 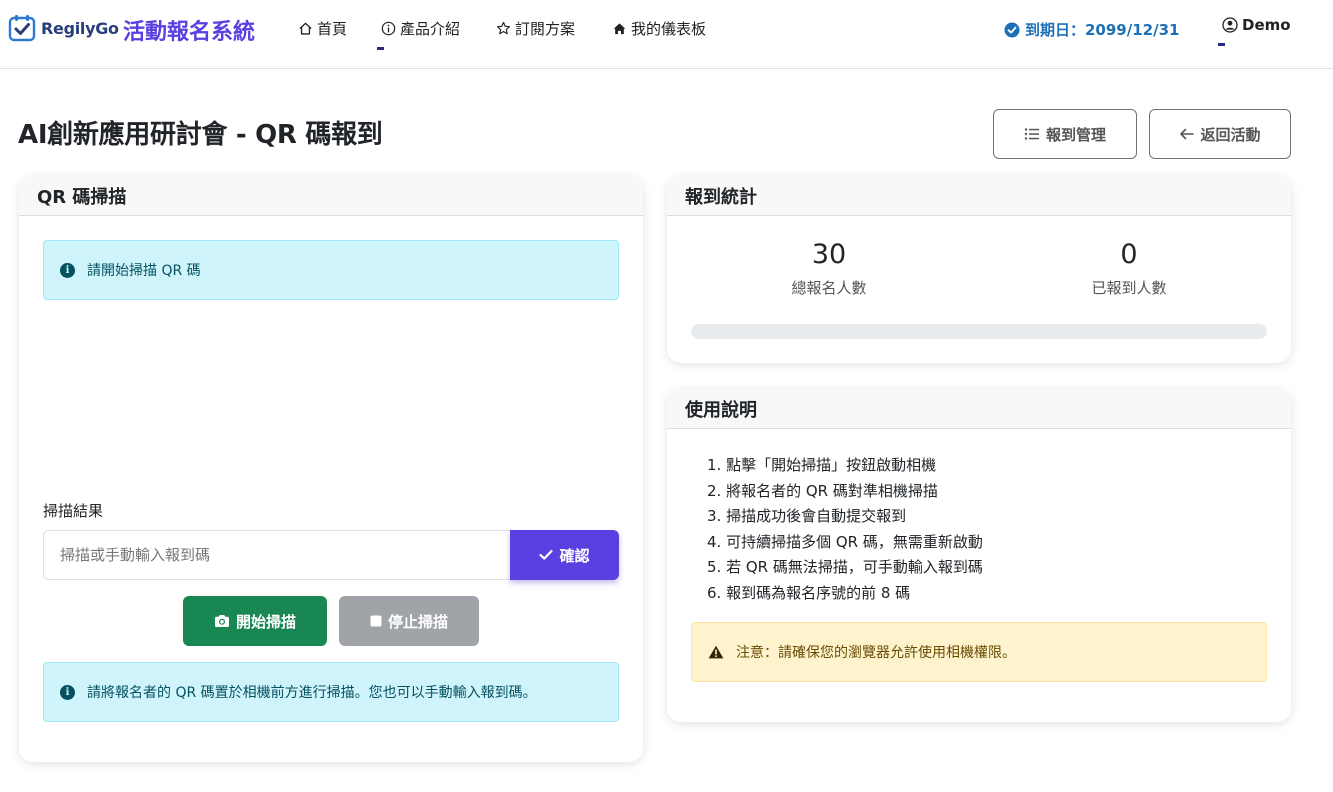 I want to click on instructions-header: 使用說明, so click(x=979, y=409).